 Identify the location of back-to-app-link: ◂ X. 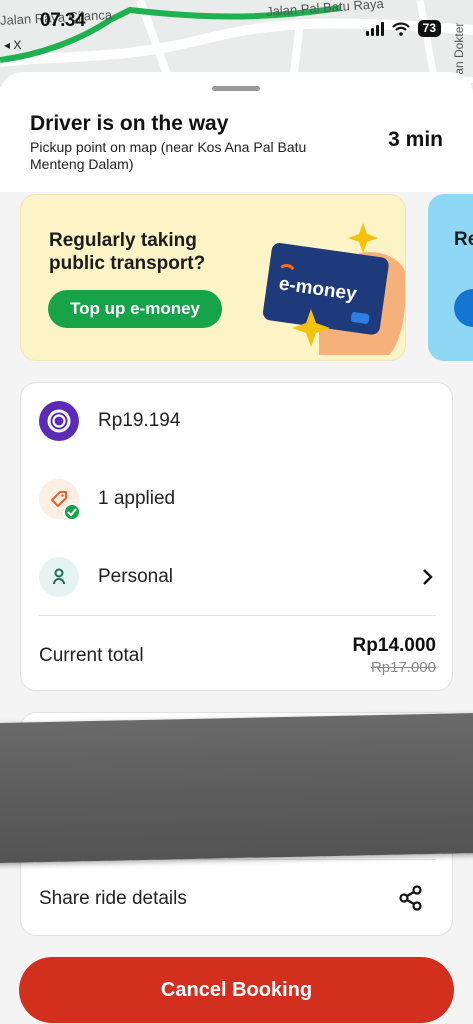
(12, 45).